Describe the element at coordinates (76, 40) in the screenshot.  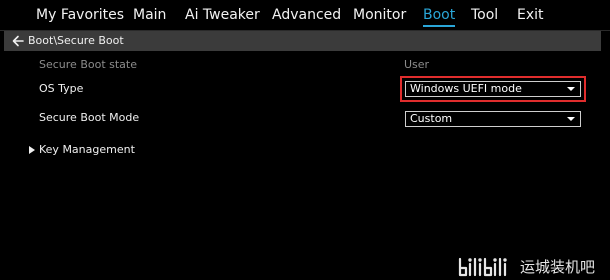
I see `breadcrumb-path: Boot\Secure Boot` at that location.